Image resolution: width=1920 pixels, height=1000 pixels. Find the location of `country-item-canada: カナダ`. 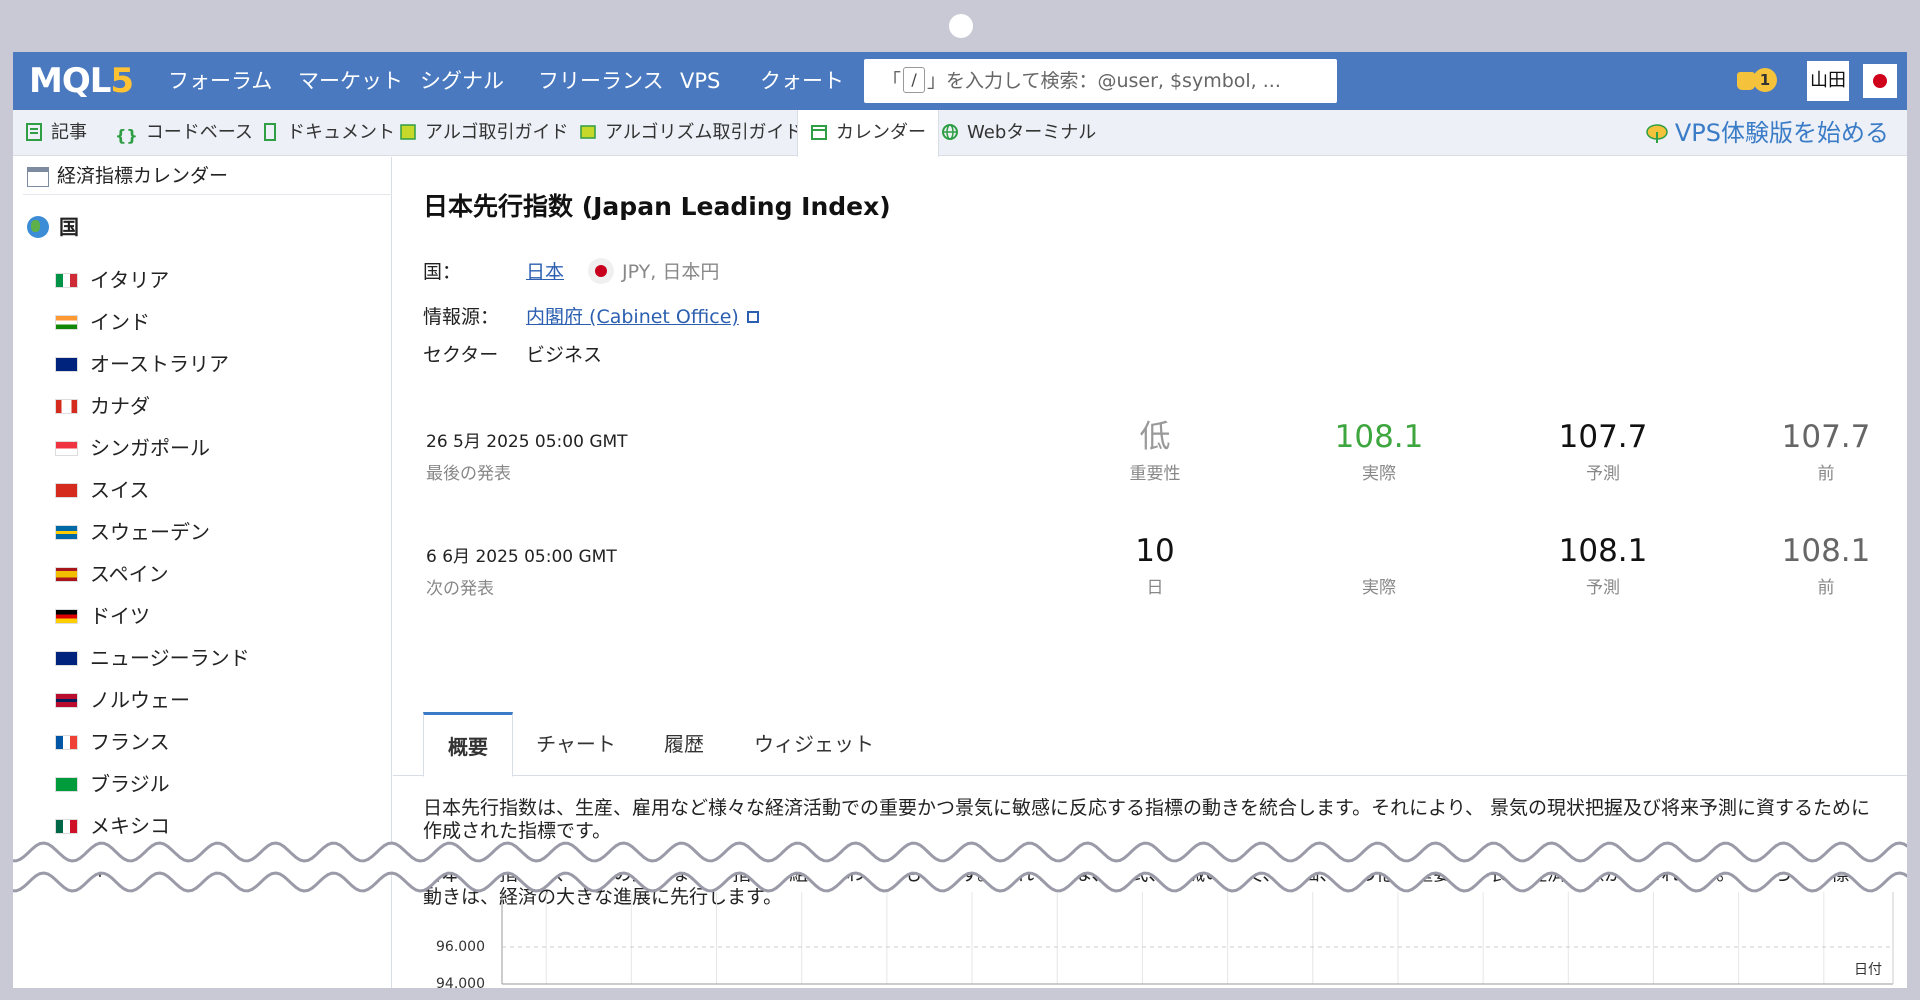

country-item-canada: カナダ is located at coordinates (152, 406).